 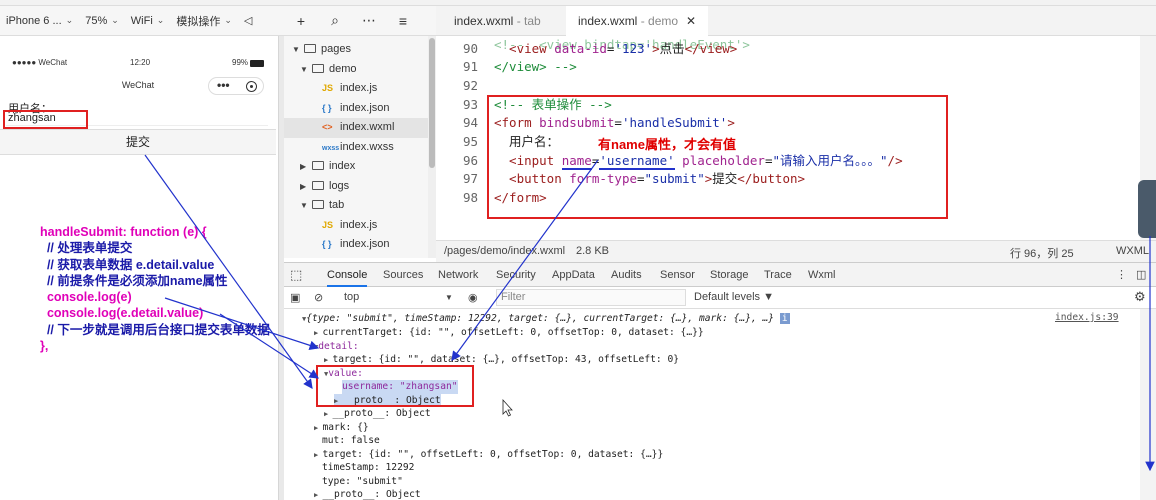 What do you see at coordinates (228, 271) in the screenshot?
I see `arrow-submit-to-console` at bounding box center [228, 271].